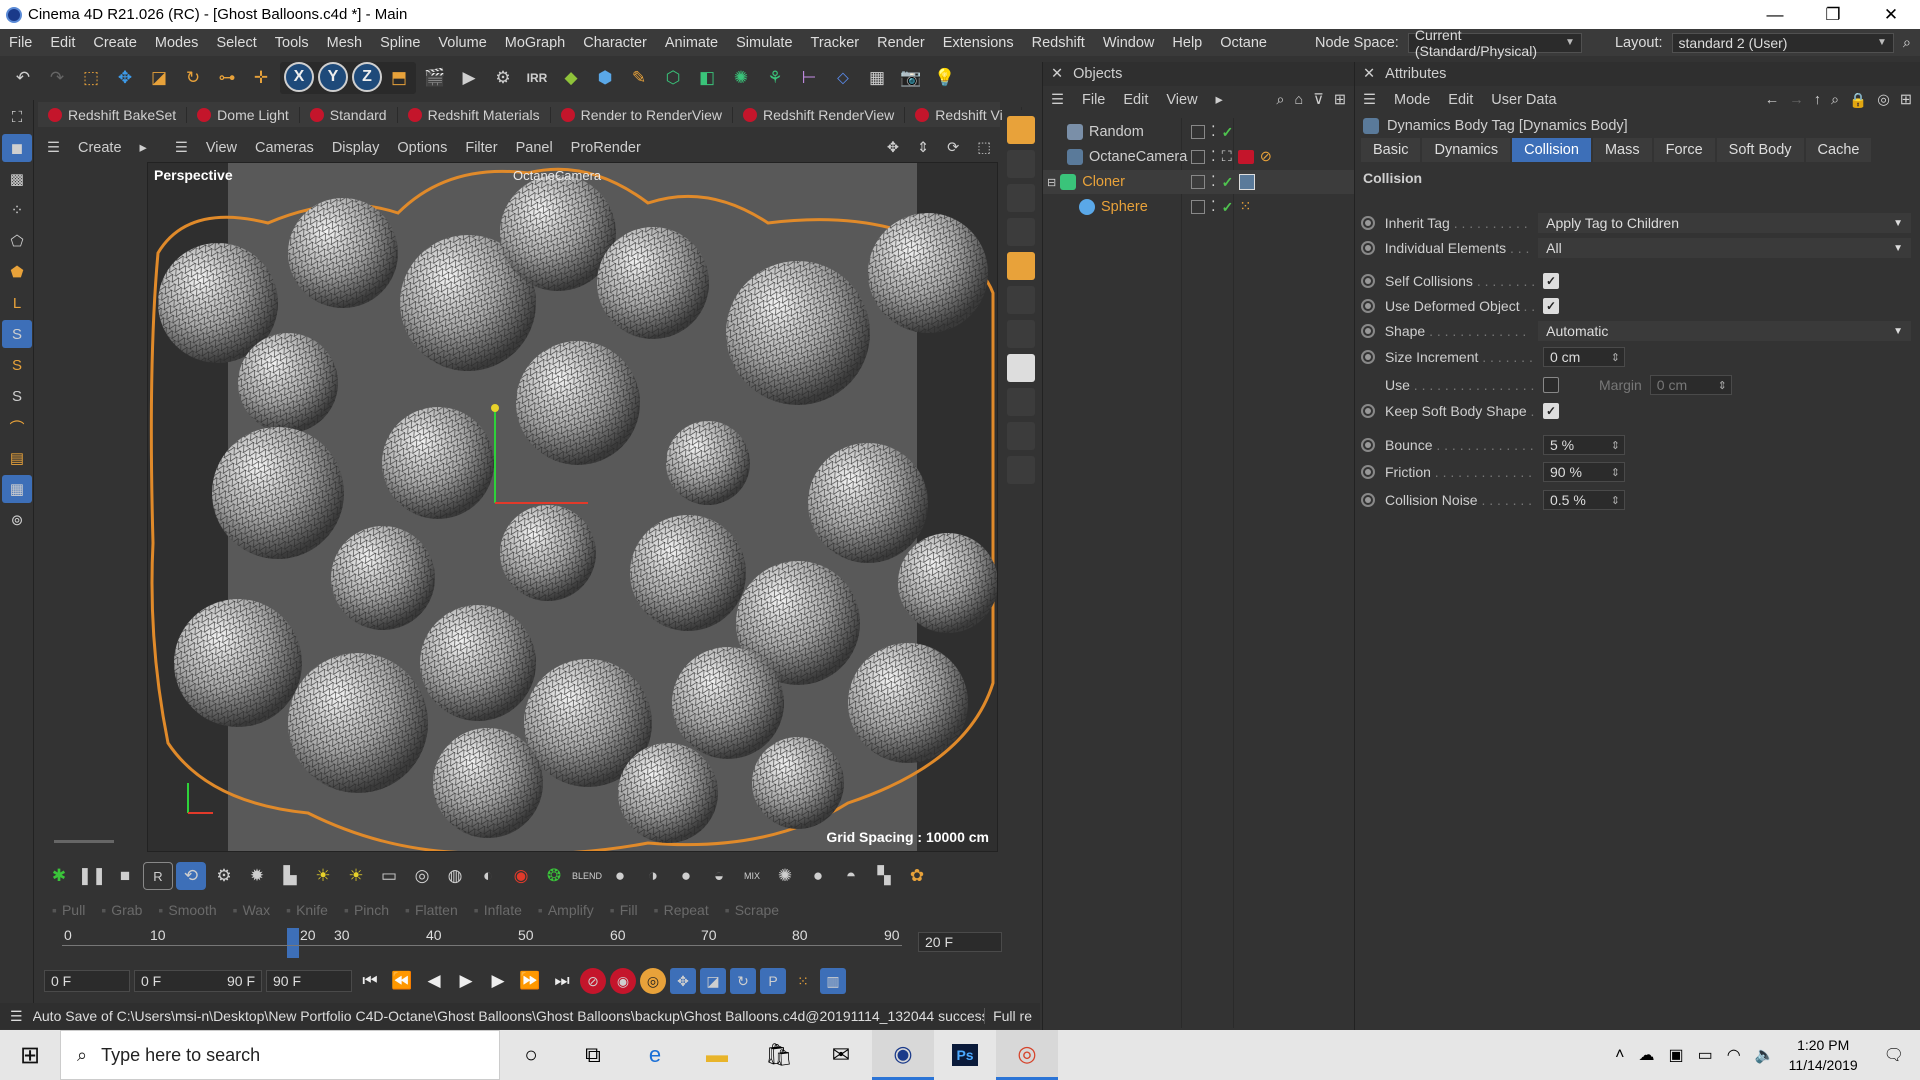 This screenshot has width=1920, height=1080. What do you see at coordinates (87, 981) in the screenshot?
I see `start-frame-field: 0 F` at bounding box center [87, 981].